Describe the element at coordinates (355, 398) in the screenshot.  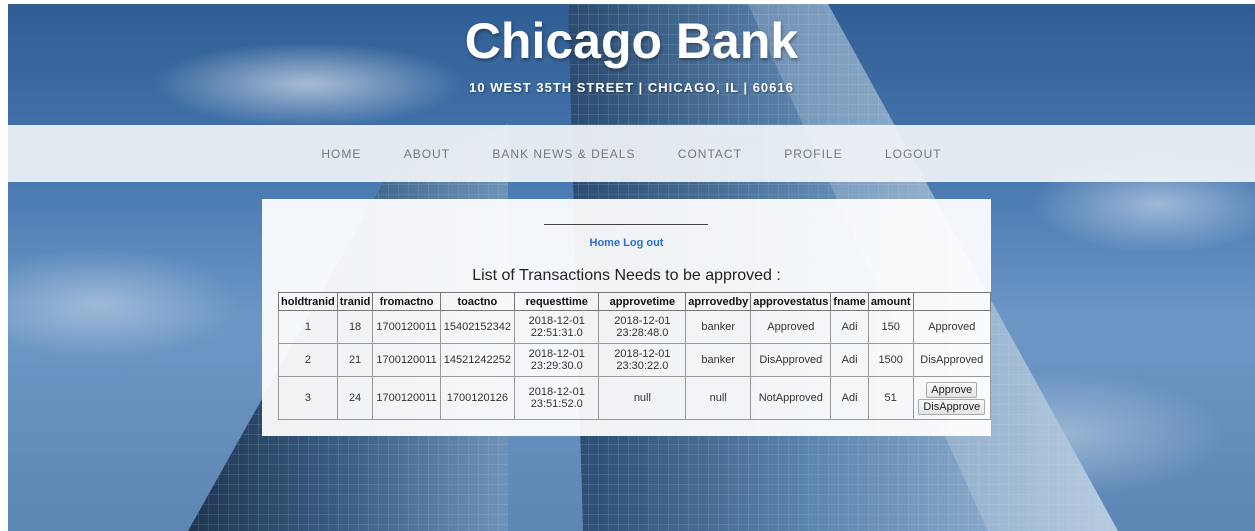
I see `cell-tranid: 24` at that location.